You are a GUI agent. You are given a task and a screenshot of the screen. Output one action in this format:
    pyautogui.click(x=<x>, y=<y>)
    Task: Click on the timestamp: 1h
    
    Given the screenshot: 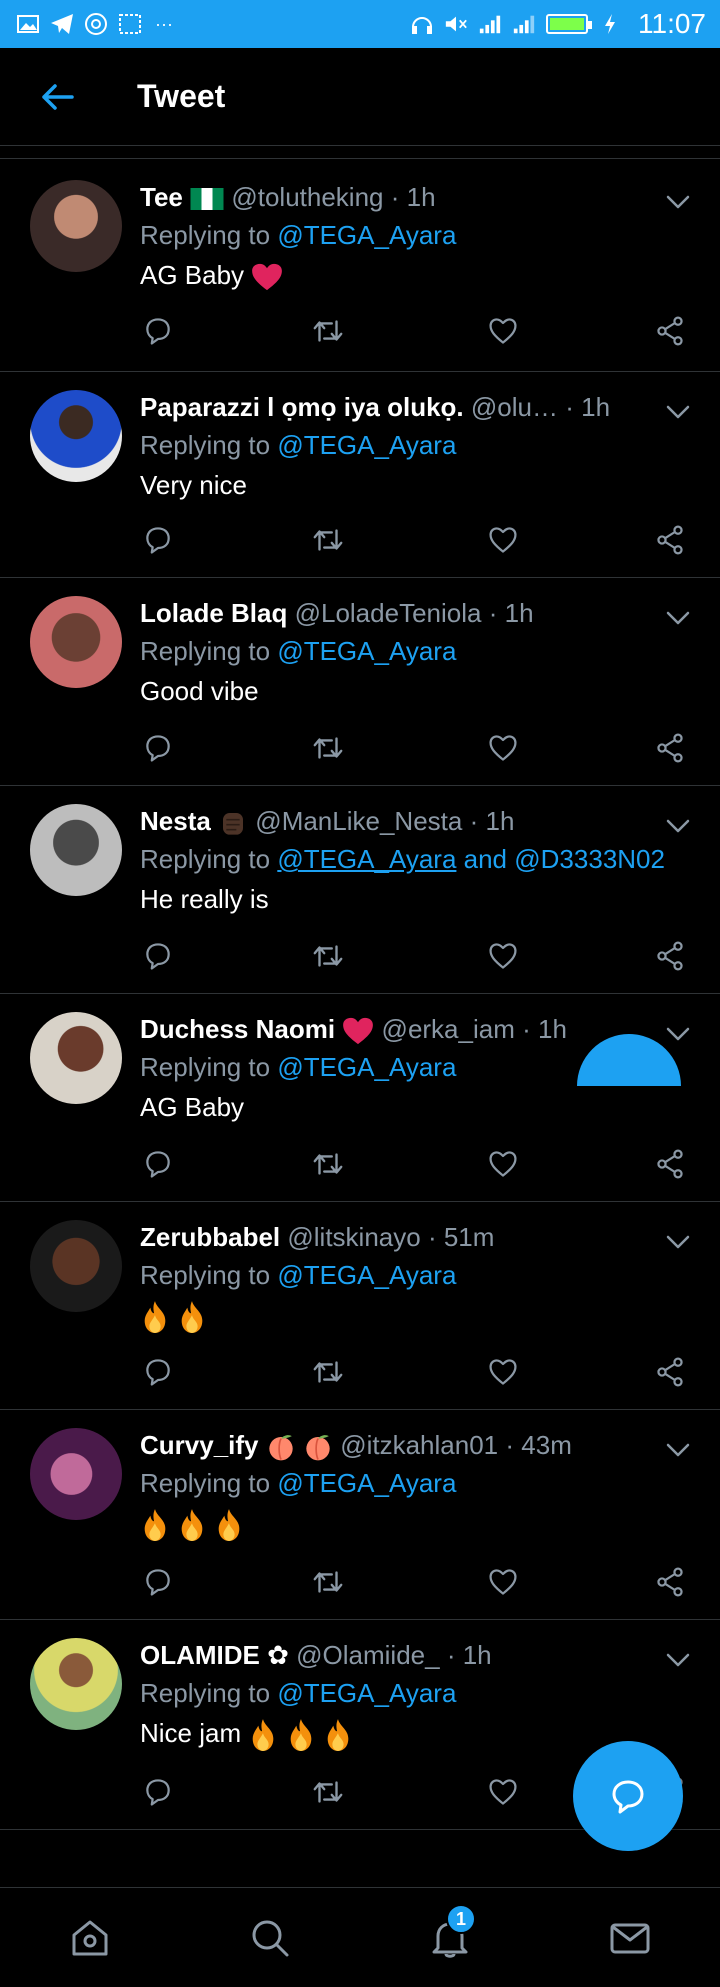 What is the action you would take?
    pyautogui.click(x=519, y=613)
    